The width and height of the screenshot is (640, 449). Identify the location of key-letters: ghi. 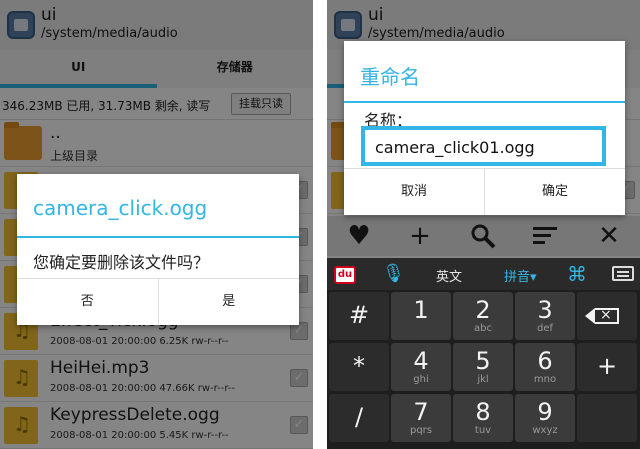
(421, 379).